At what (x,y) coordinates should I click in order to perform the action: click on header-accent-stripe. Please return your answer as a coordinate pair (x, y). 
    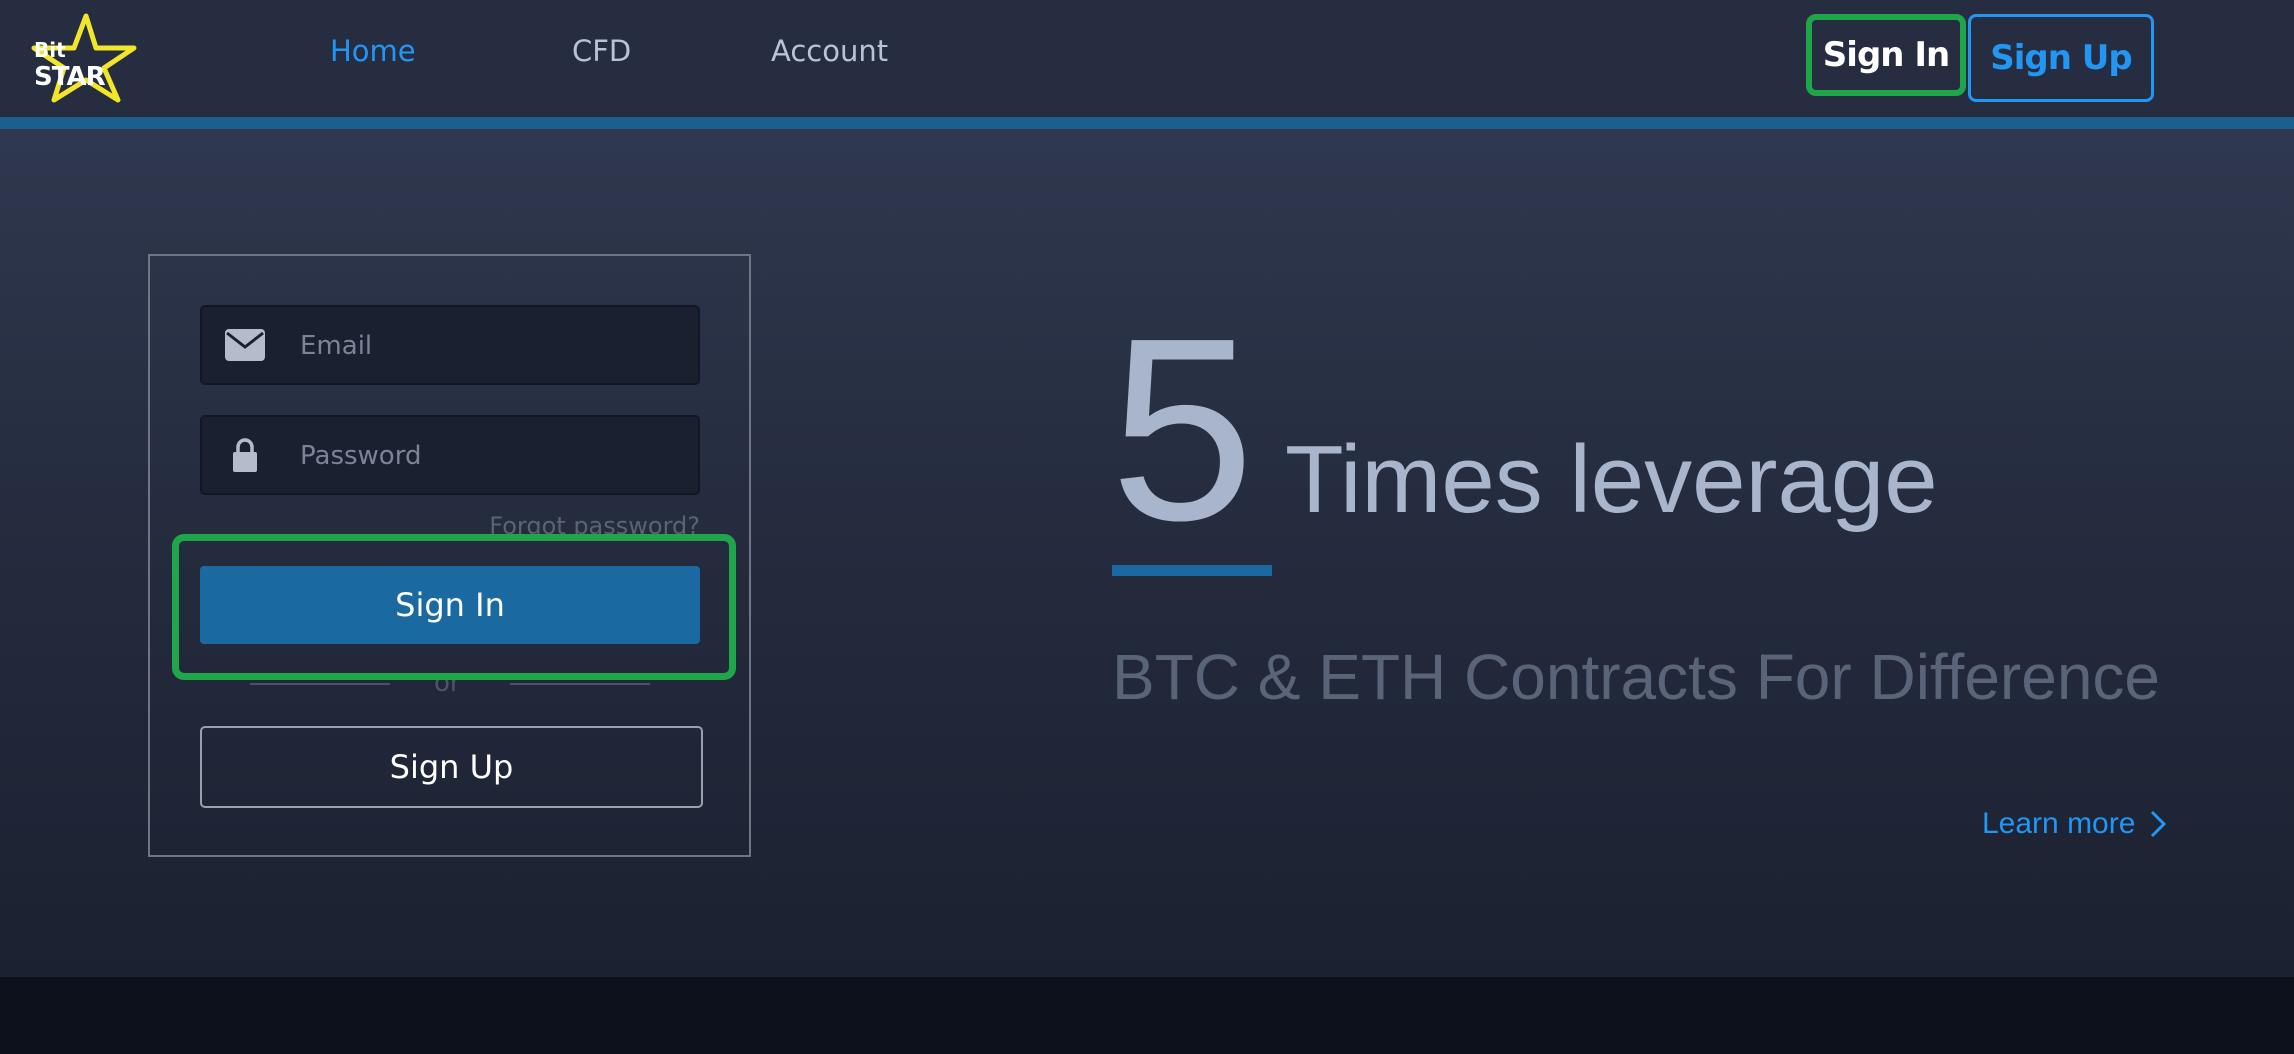
    Looking at the image, I should click on (1147, 123).